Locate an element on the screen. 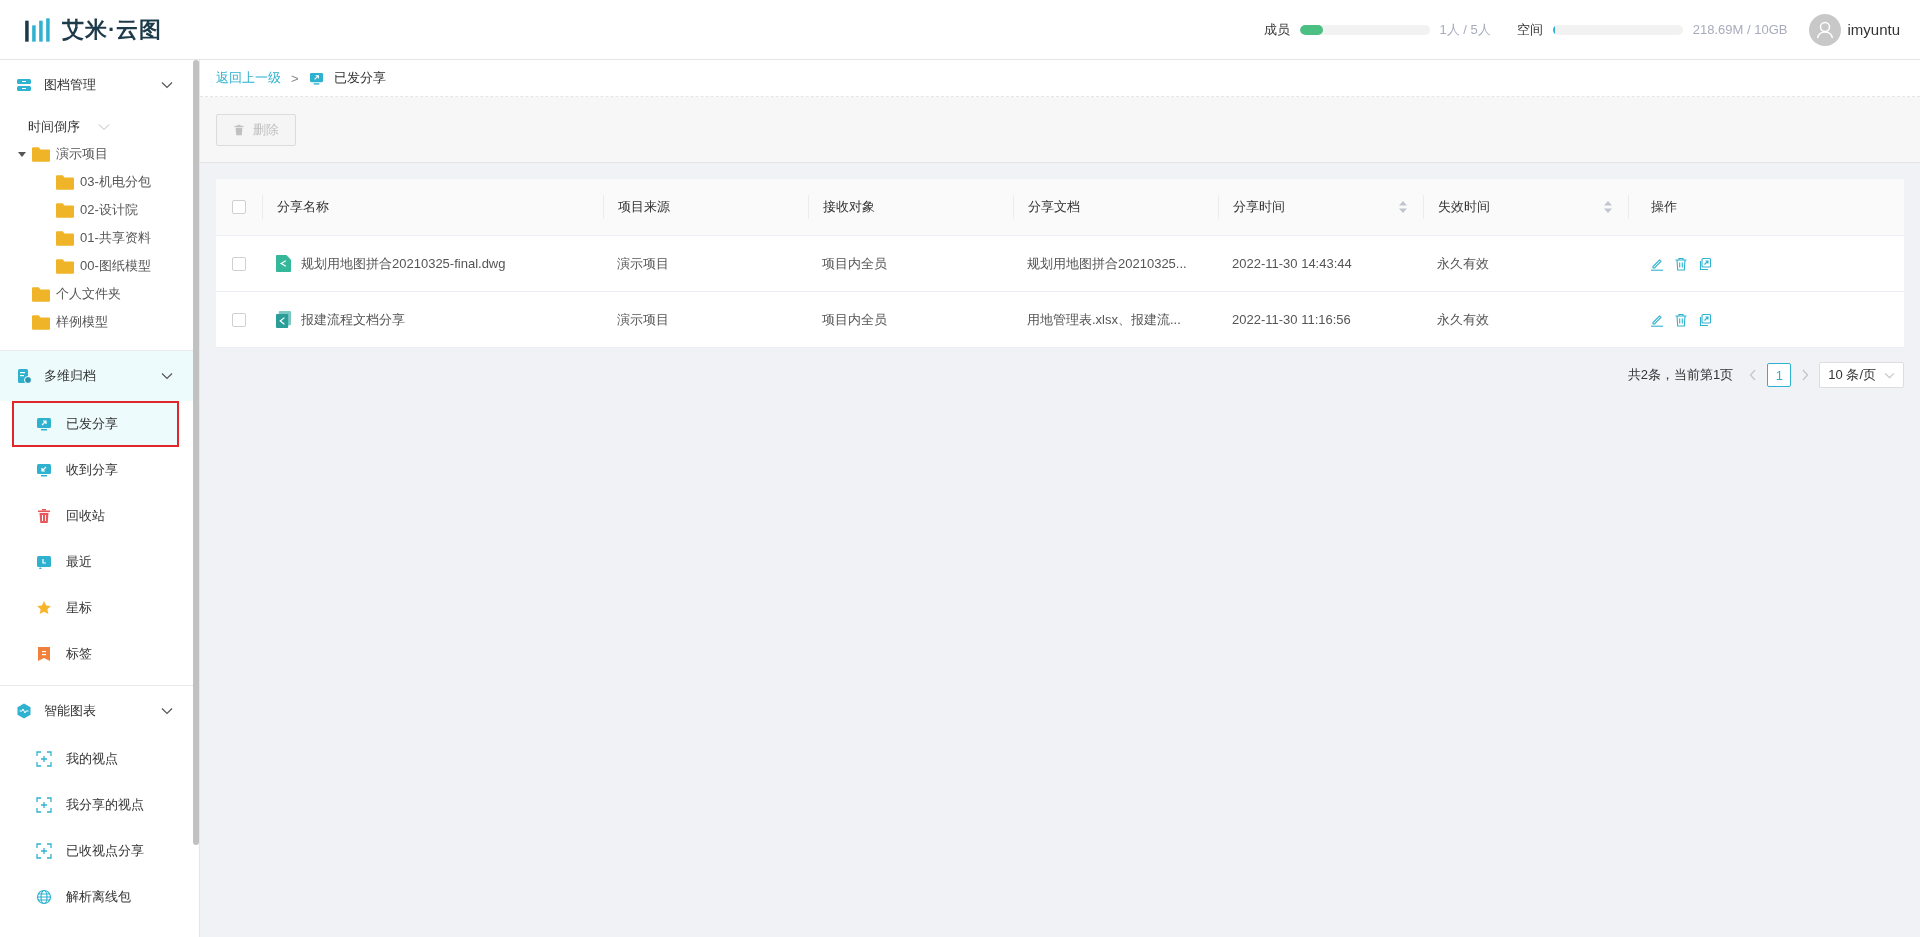  breadcrumb-current: 已发分享 is located at coordinates (359, 78).